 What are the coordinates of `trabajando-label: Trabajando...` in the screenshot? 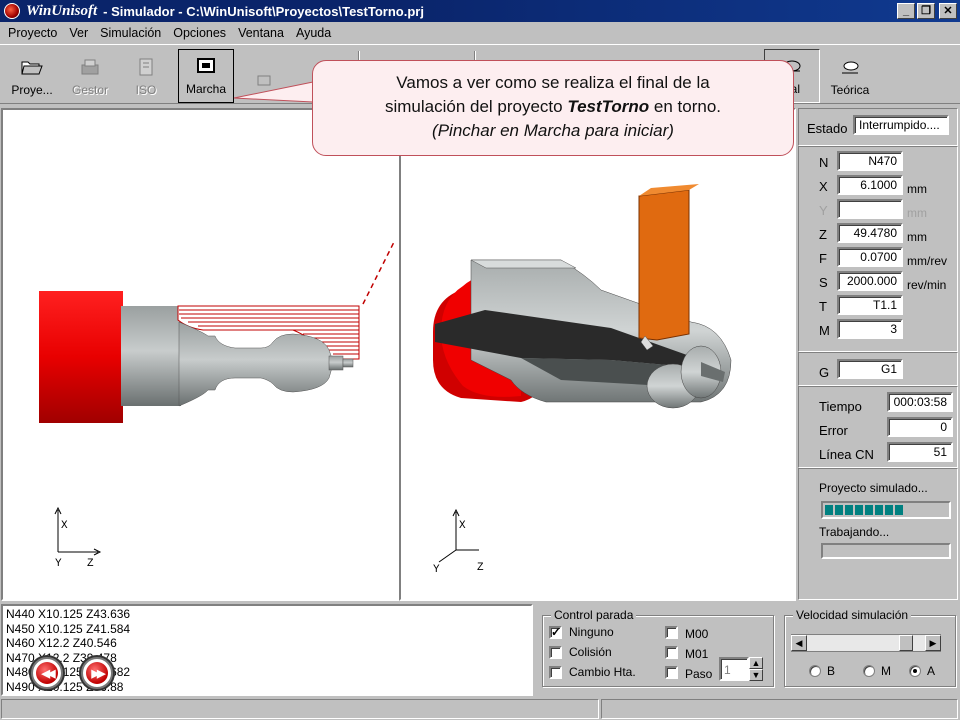 It's located at (854, 532).